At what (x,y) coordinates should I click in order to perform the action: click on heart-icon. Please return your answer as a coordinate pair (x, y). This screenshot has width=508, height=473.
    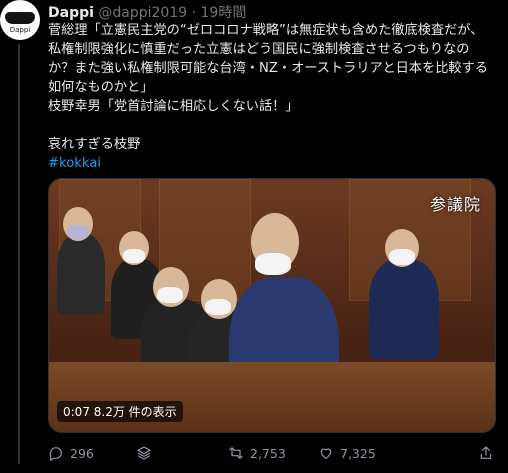
    Looking at the image, I should click on (326, 454).